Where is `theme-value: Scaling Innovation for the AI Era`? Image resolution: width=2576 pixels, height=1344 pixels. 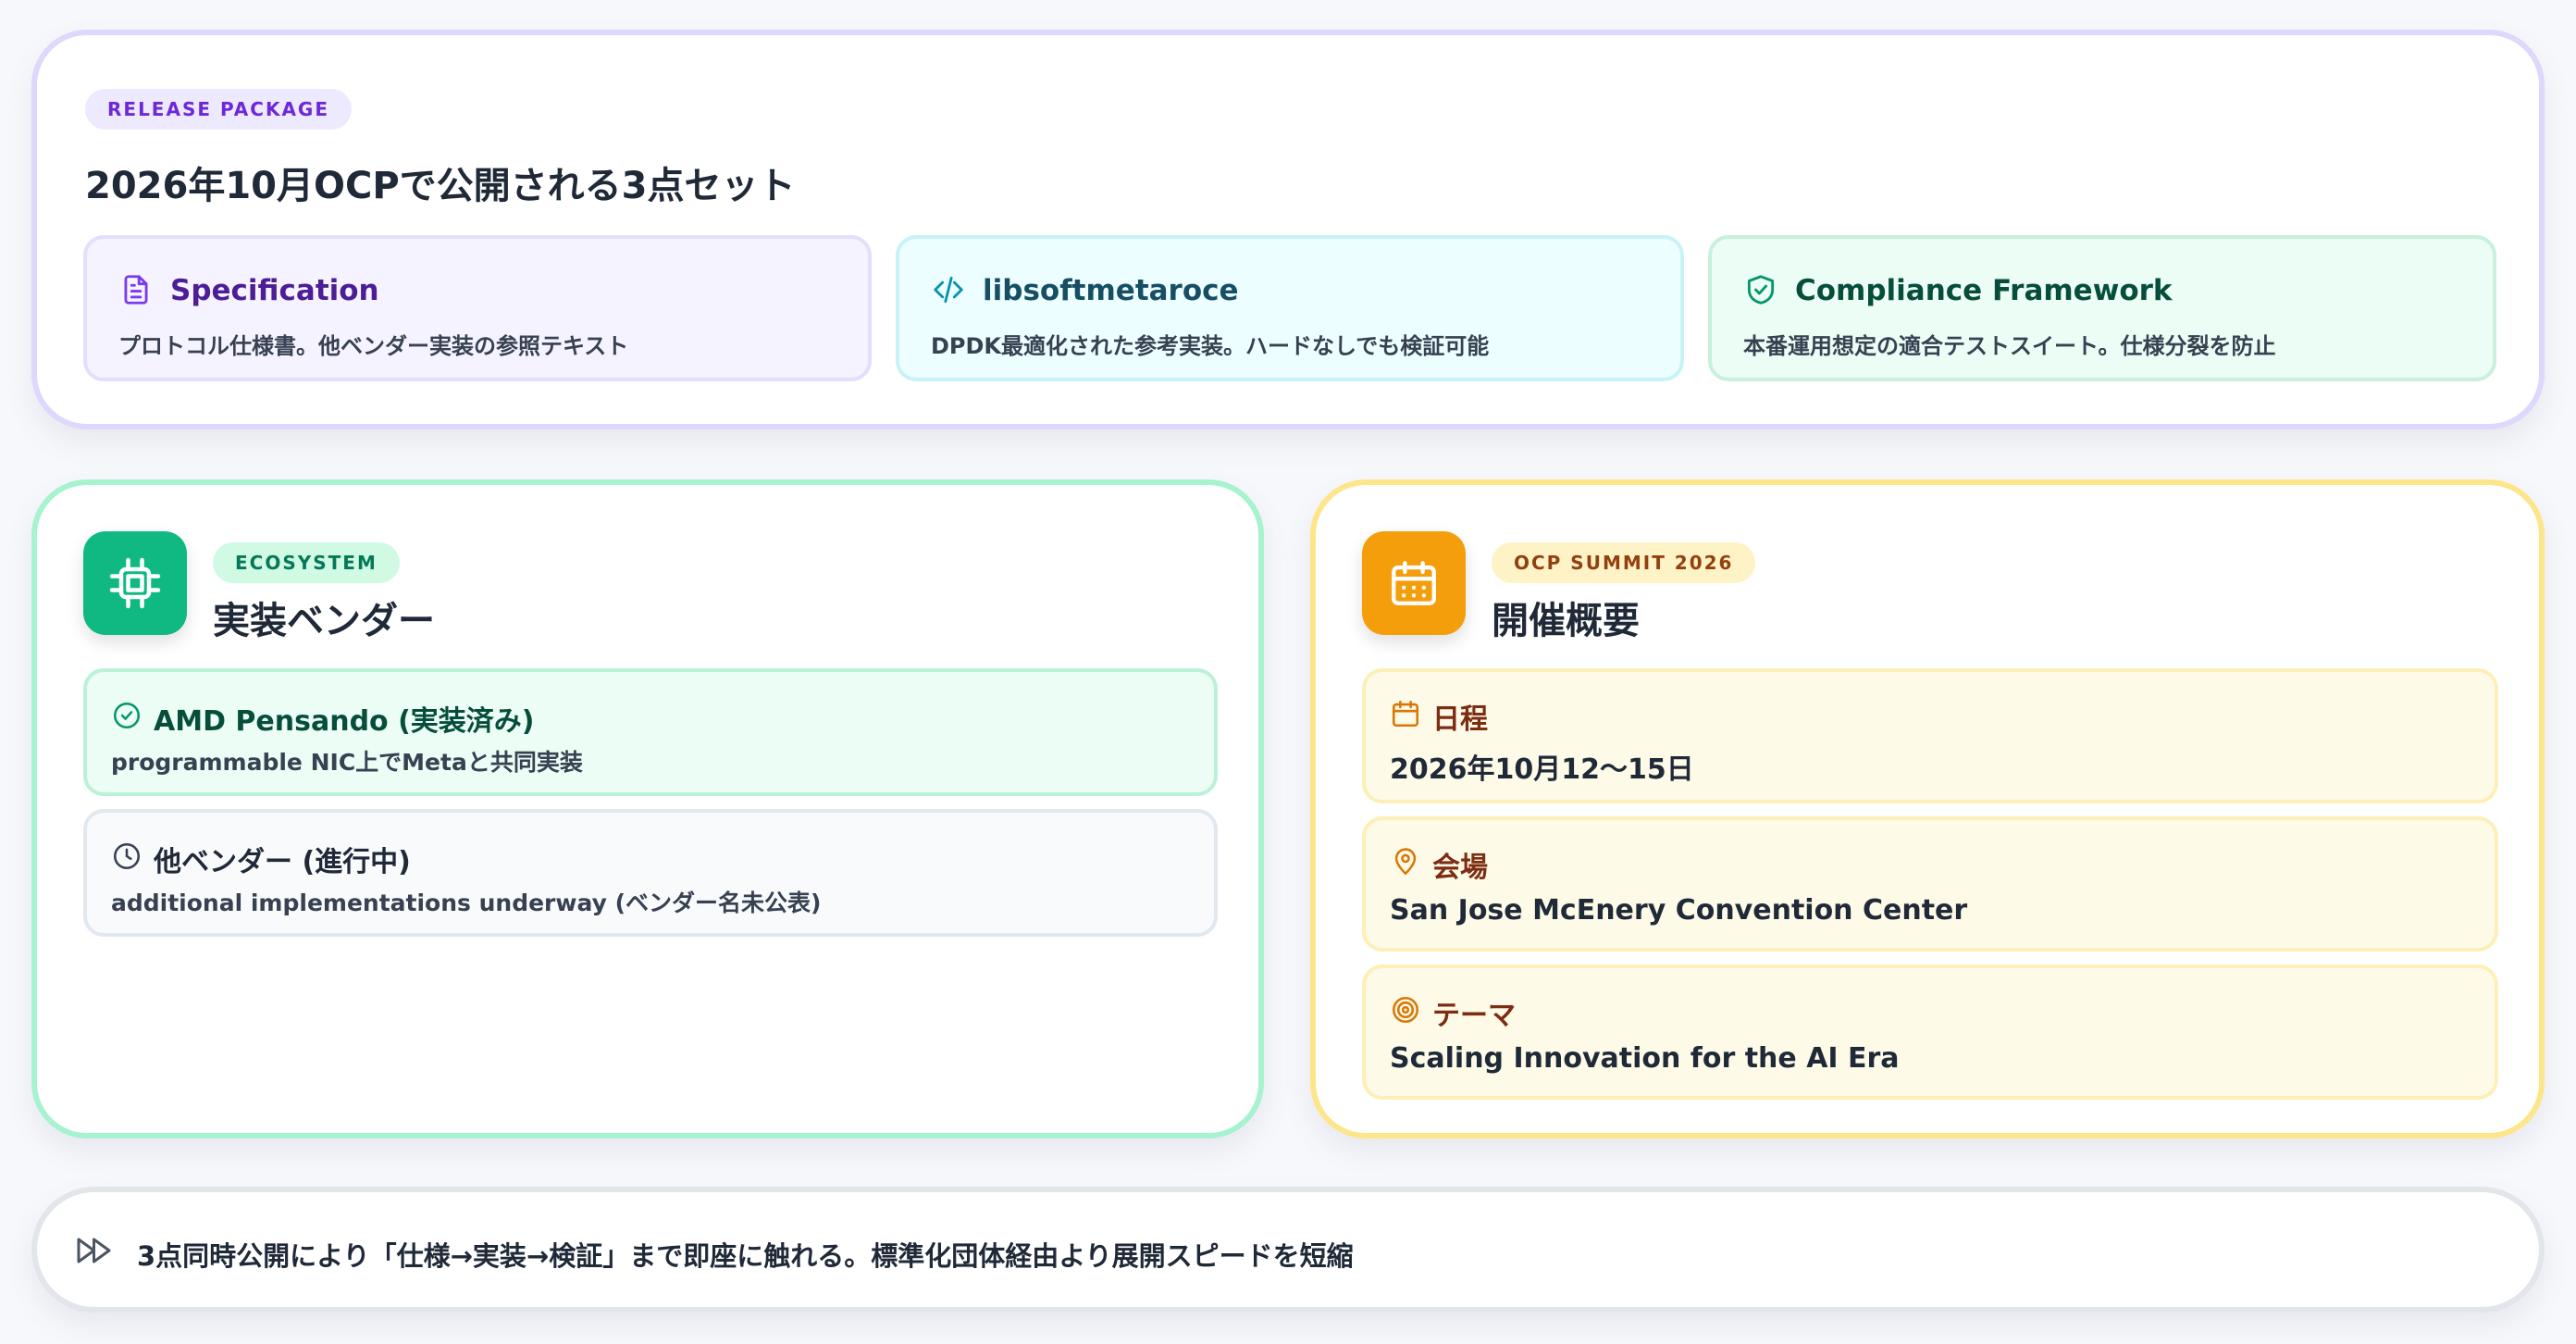 theme-value: Scaling Innovation for the AI Era is located at coordinates (1645, 1058).